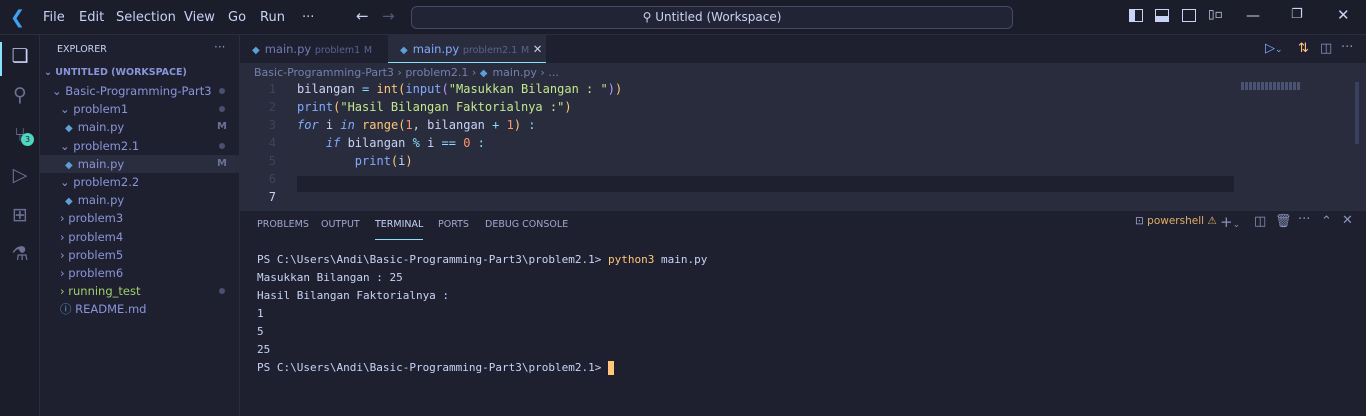 This screenshot has height=416, width=1366. I want to click on code-line: 3 for i in range(1, bilangan + 1) :, so click(388, 125).